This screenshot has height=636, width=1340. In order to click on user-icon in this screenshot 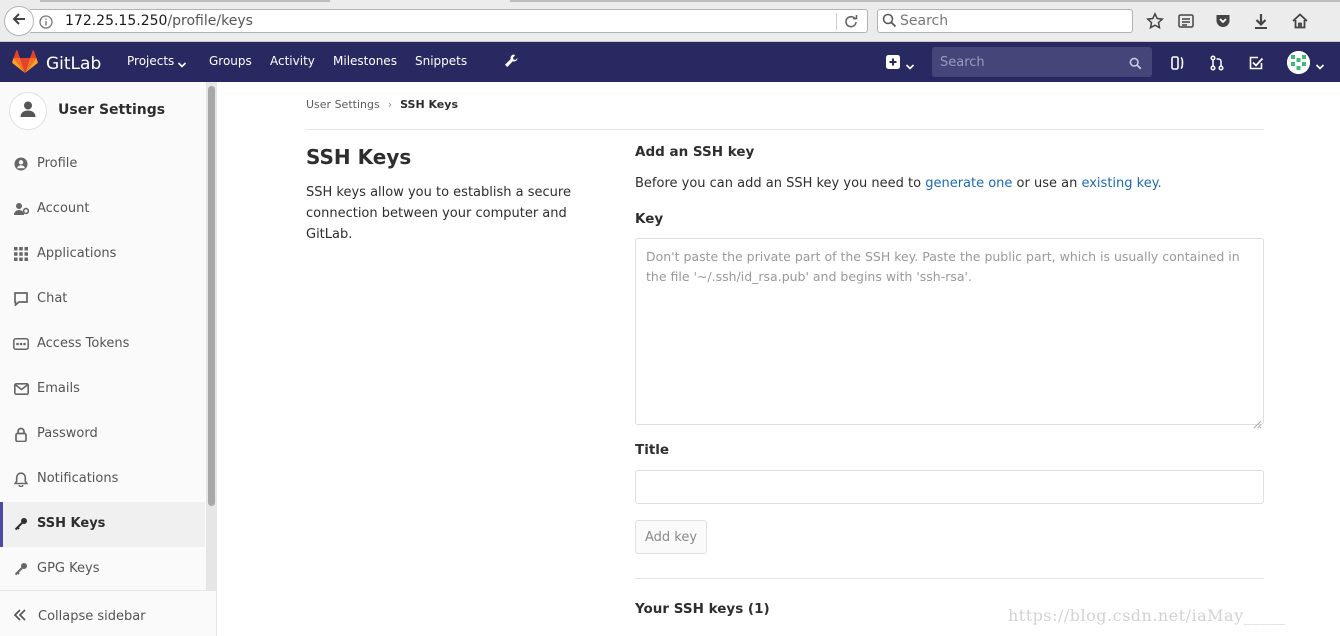, I will do `click(28, 111)`.